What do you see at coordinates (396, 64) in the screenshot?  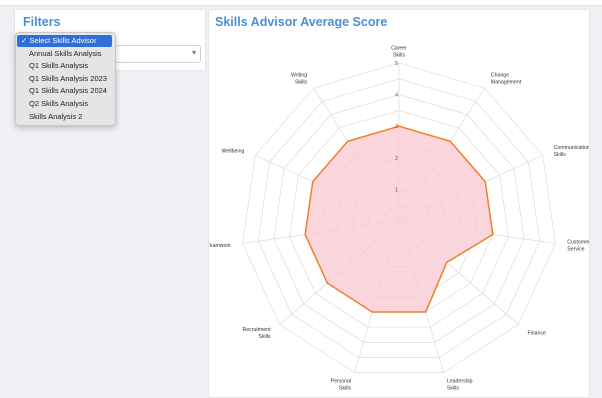 I see `tick-label: 5` at bounding box center [396, 64].